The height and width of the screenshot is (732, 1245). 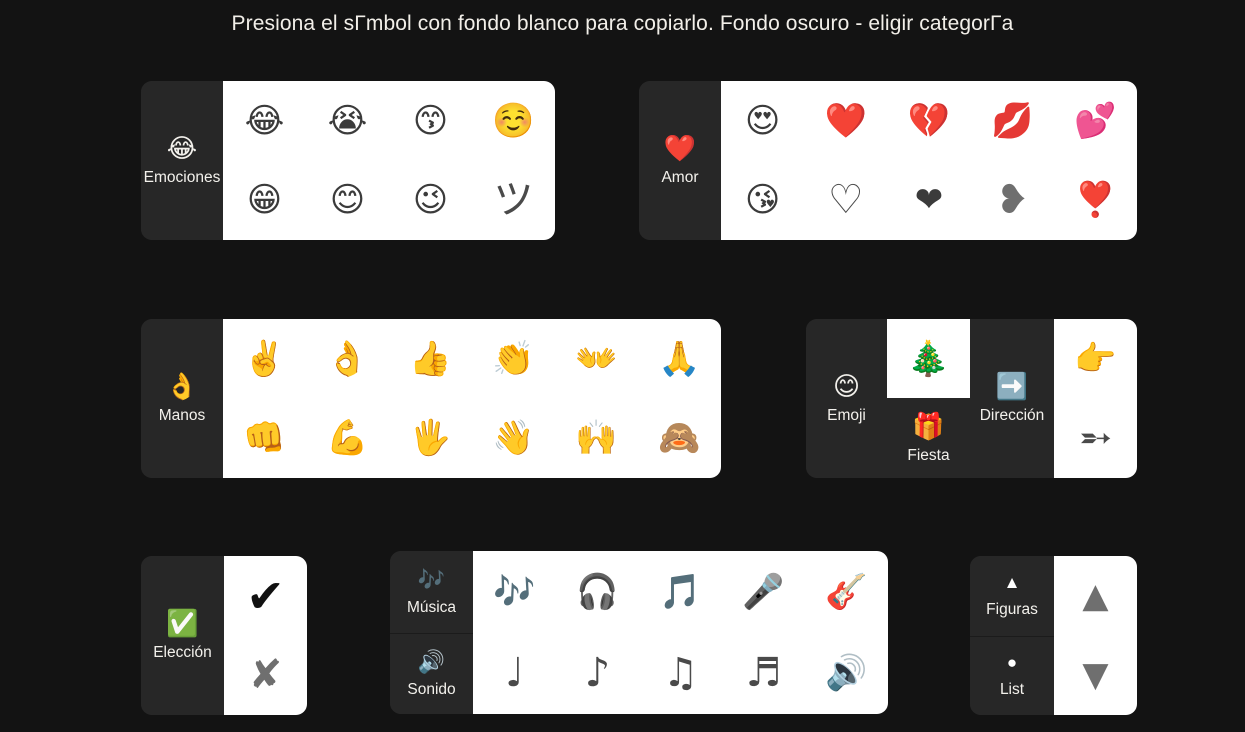 I want to click on symbol-cell: 🎧, so click(x=597, y=592).